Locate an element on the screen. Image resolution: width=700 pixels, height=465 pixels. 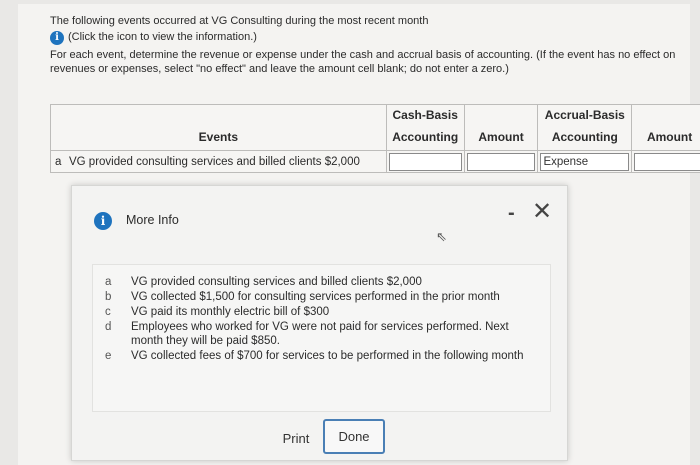
cash-basis-select is located at coordinates (425, 161).